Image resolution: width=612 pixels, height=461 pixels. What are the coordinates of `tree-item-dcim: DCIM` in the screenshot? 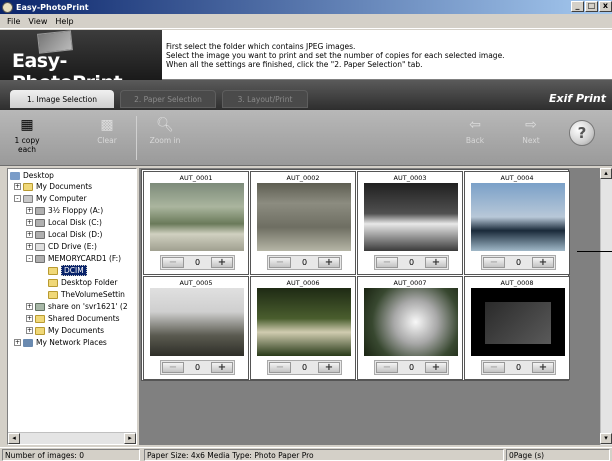 It's located at (67, 270).